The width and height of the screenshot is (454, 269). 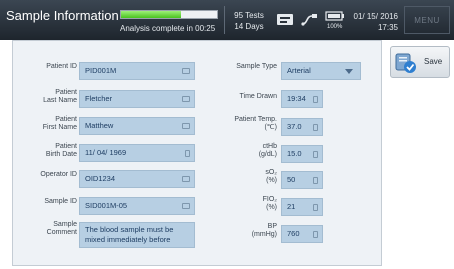 What do you see at coordinates (58, 174) in the screenshot?
I see `operator-id-label: Operator ID` at bounding box center [58, 174].